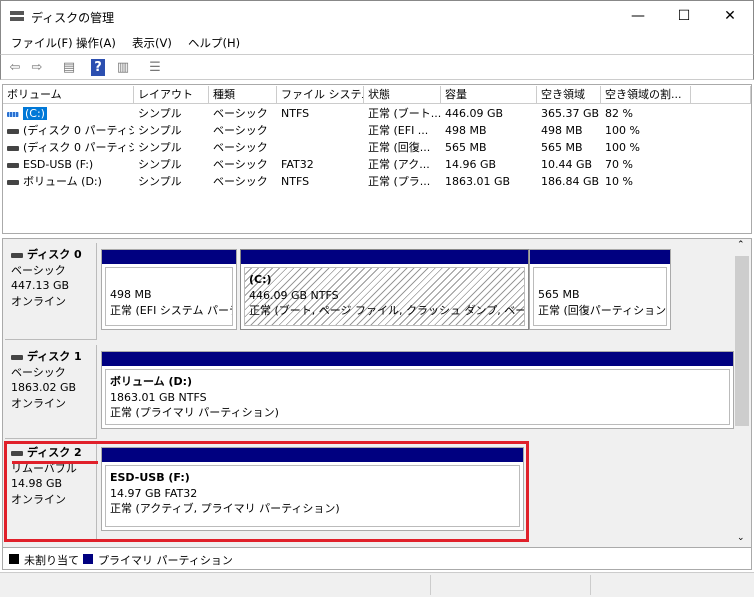  Describe the element at coordinates (646, 164) in the screenshot. I see `table-cell: 70 %` at that location.